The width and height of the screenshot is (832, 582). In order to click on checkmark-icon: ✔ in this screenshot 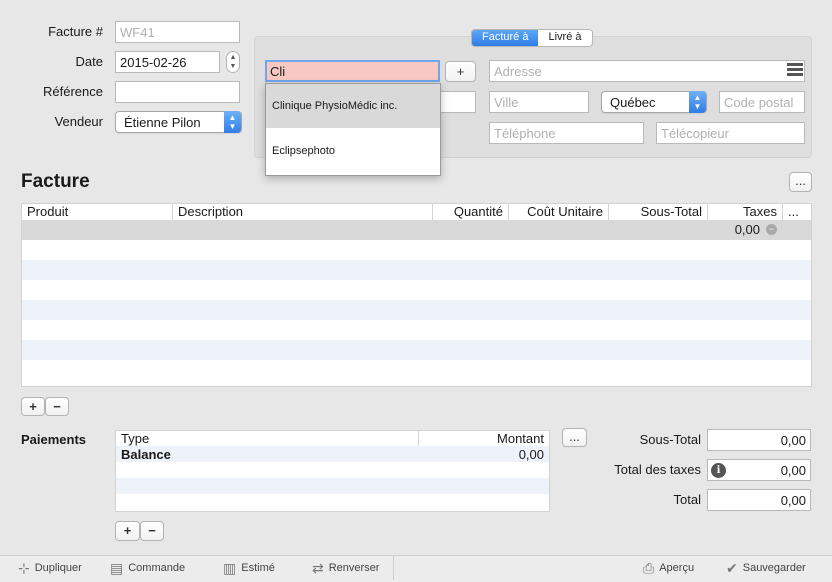, I will do `click(732, 568)`.